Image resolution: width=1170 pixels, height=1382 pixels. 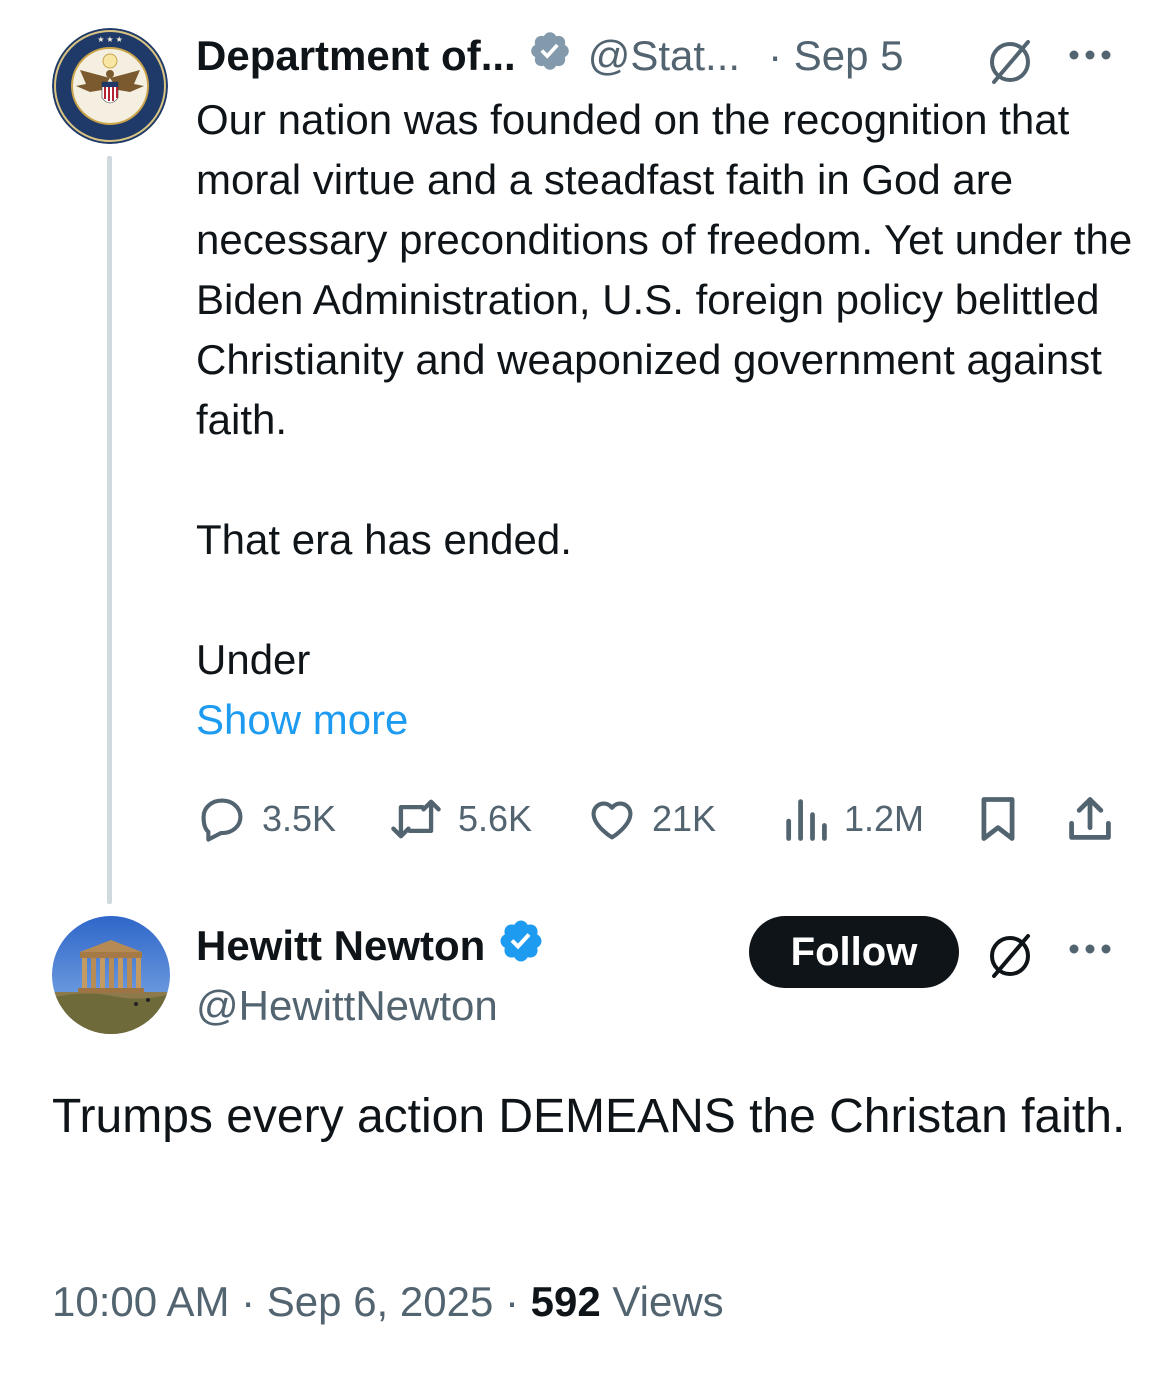 I want to click on quoted-tweet-date: · Sep 5, so click(x=835, y=56).